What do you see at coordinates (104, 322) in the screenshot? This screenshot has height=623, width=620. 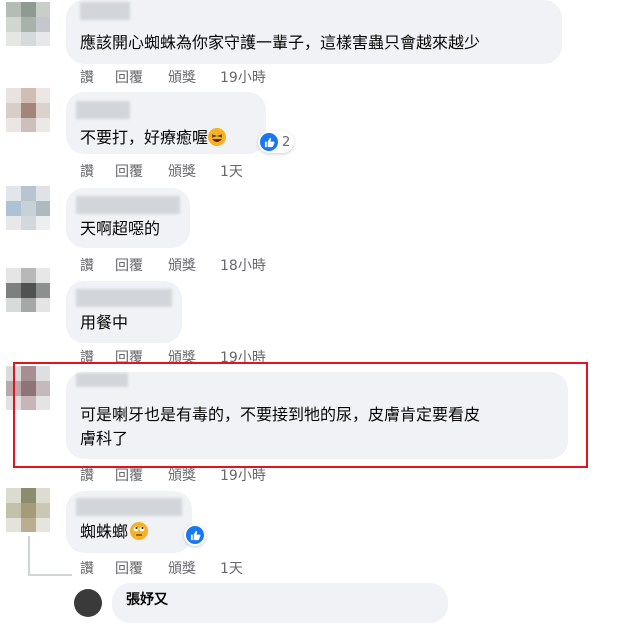 I see `comment-text: 用餐中` at bounding box center [104, 322].